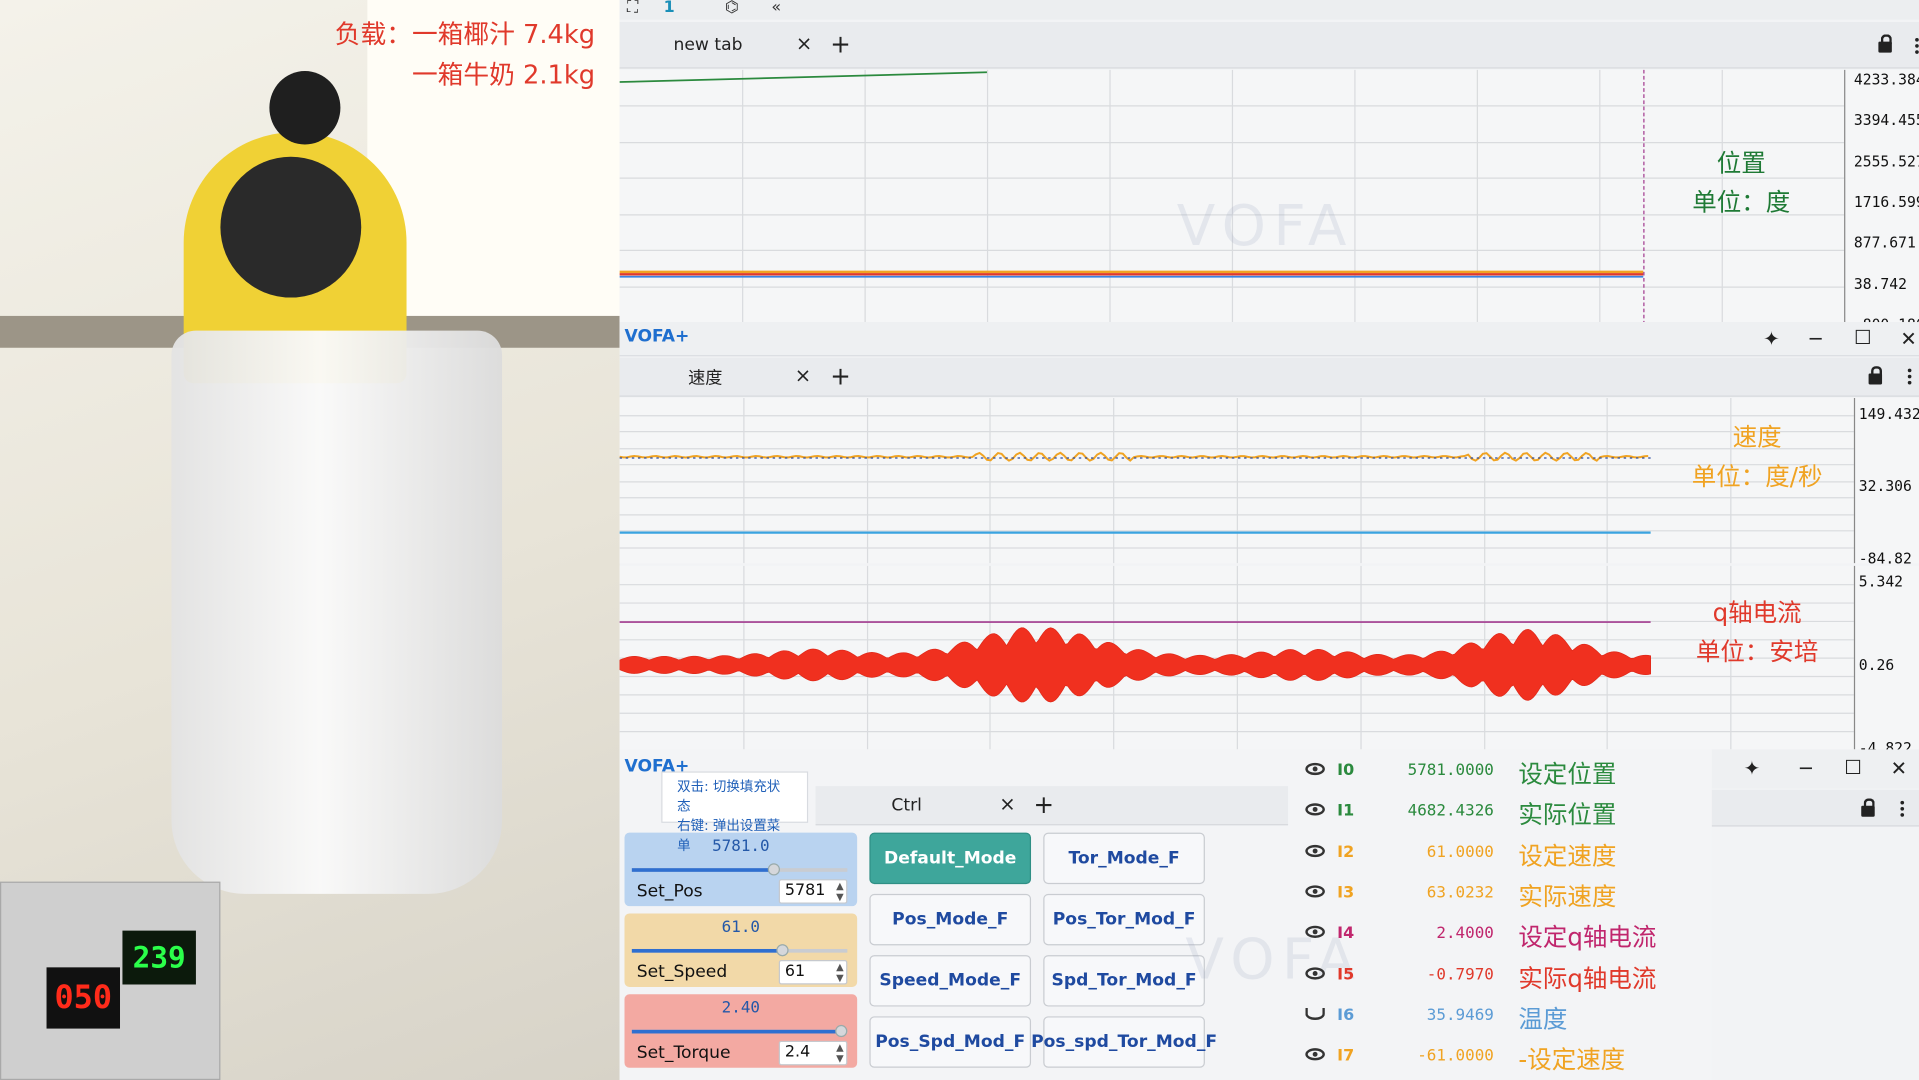 The height and width of the screenshot is (1080, 1919). What do you see at coordinates (705, 377) in the screenshot?
I see `tab-speed: 速度` at bounding box center [705, 377].